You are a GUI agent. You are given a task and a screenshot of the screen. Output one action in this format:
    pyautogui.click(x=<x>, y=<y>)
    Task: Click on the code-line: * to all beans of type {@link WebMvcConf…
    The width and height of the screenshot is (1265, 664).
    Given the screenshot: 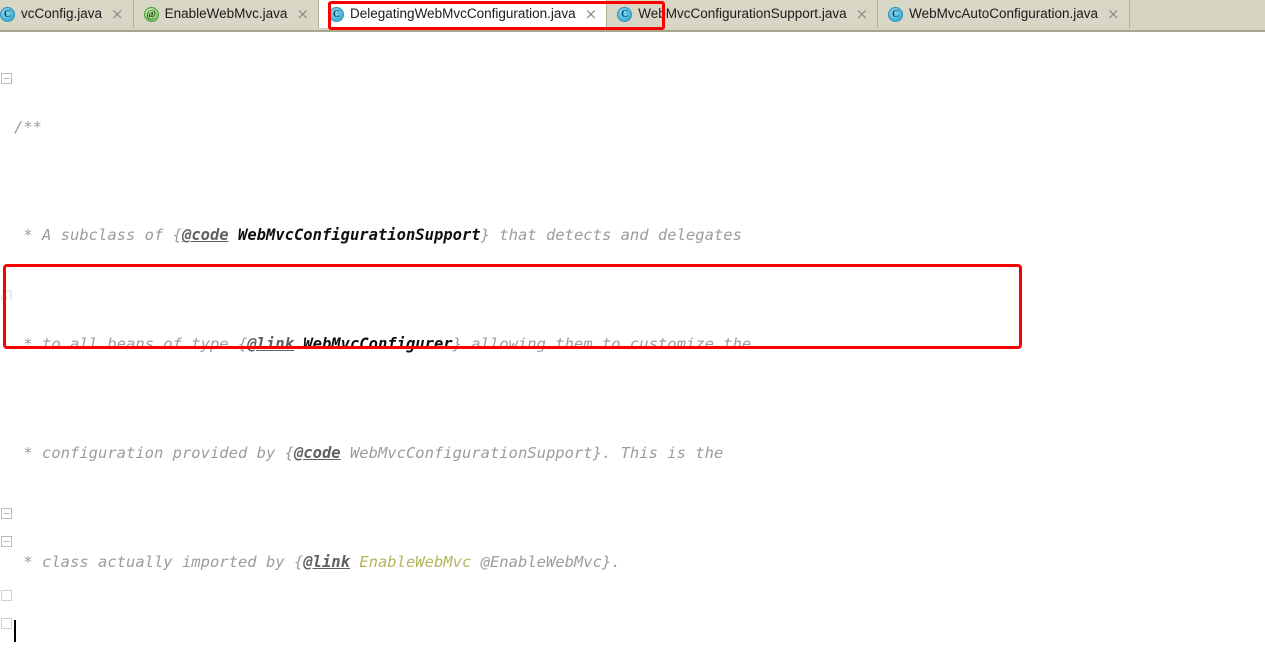 What is the action you would take?
    pyautogui.click(x=632, y=344)
    